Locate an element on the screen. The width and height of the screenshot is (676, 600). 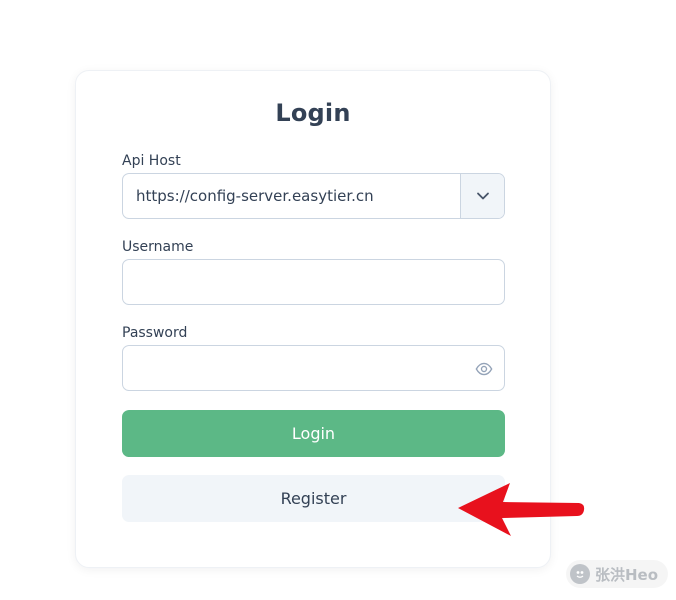
page-title: Login is located at coordinates (313, 113).